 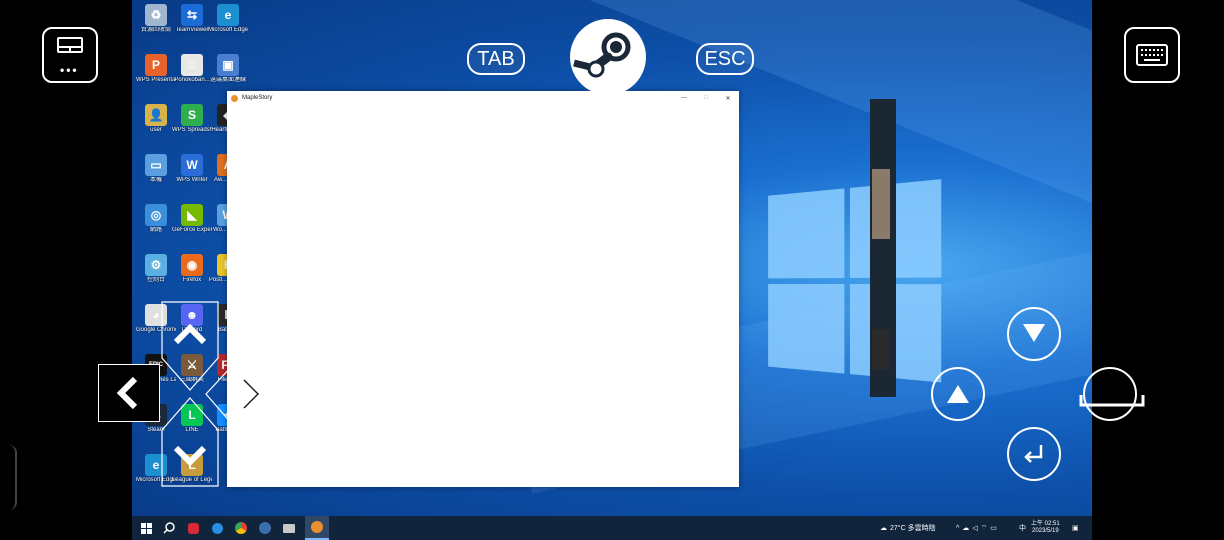 I want to click on chevron-right-icon, so click(x=251, y=394).